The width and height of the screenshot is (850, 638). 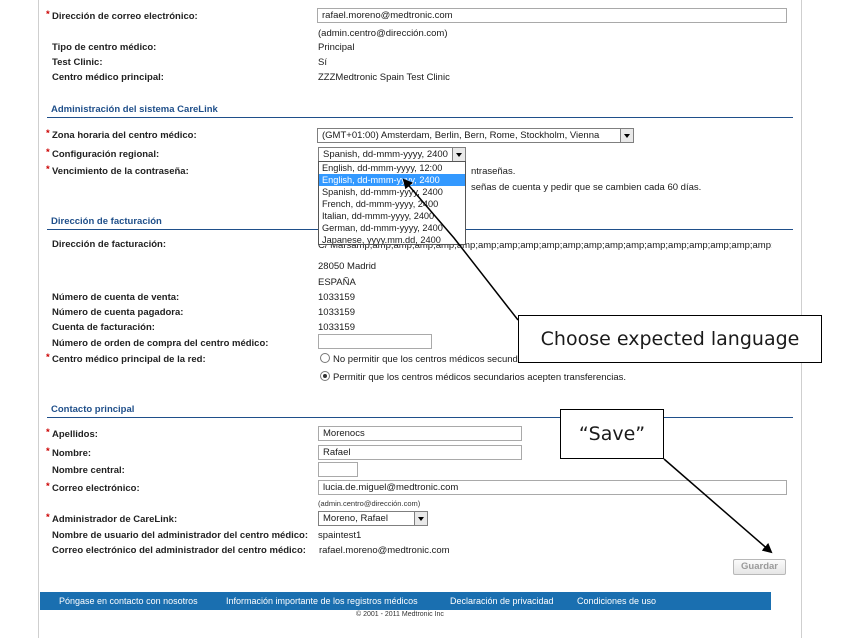 What do you see at coordinates (384, 550) in the screenshot?
I see `admin-email-value: rafael.moreno@medtronic.com` at bounding box center [384, 550].